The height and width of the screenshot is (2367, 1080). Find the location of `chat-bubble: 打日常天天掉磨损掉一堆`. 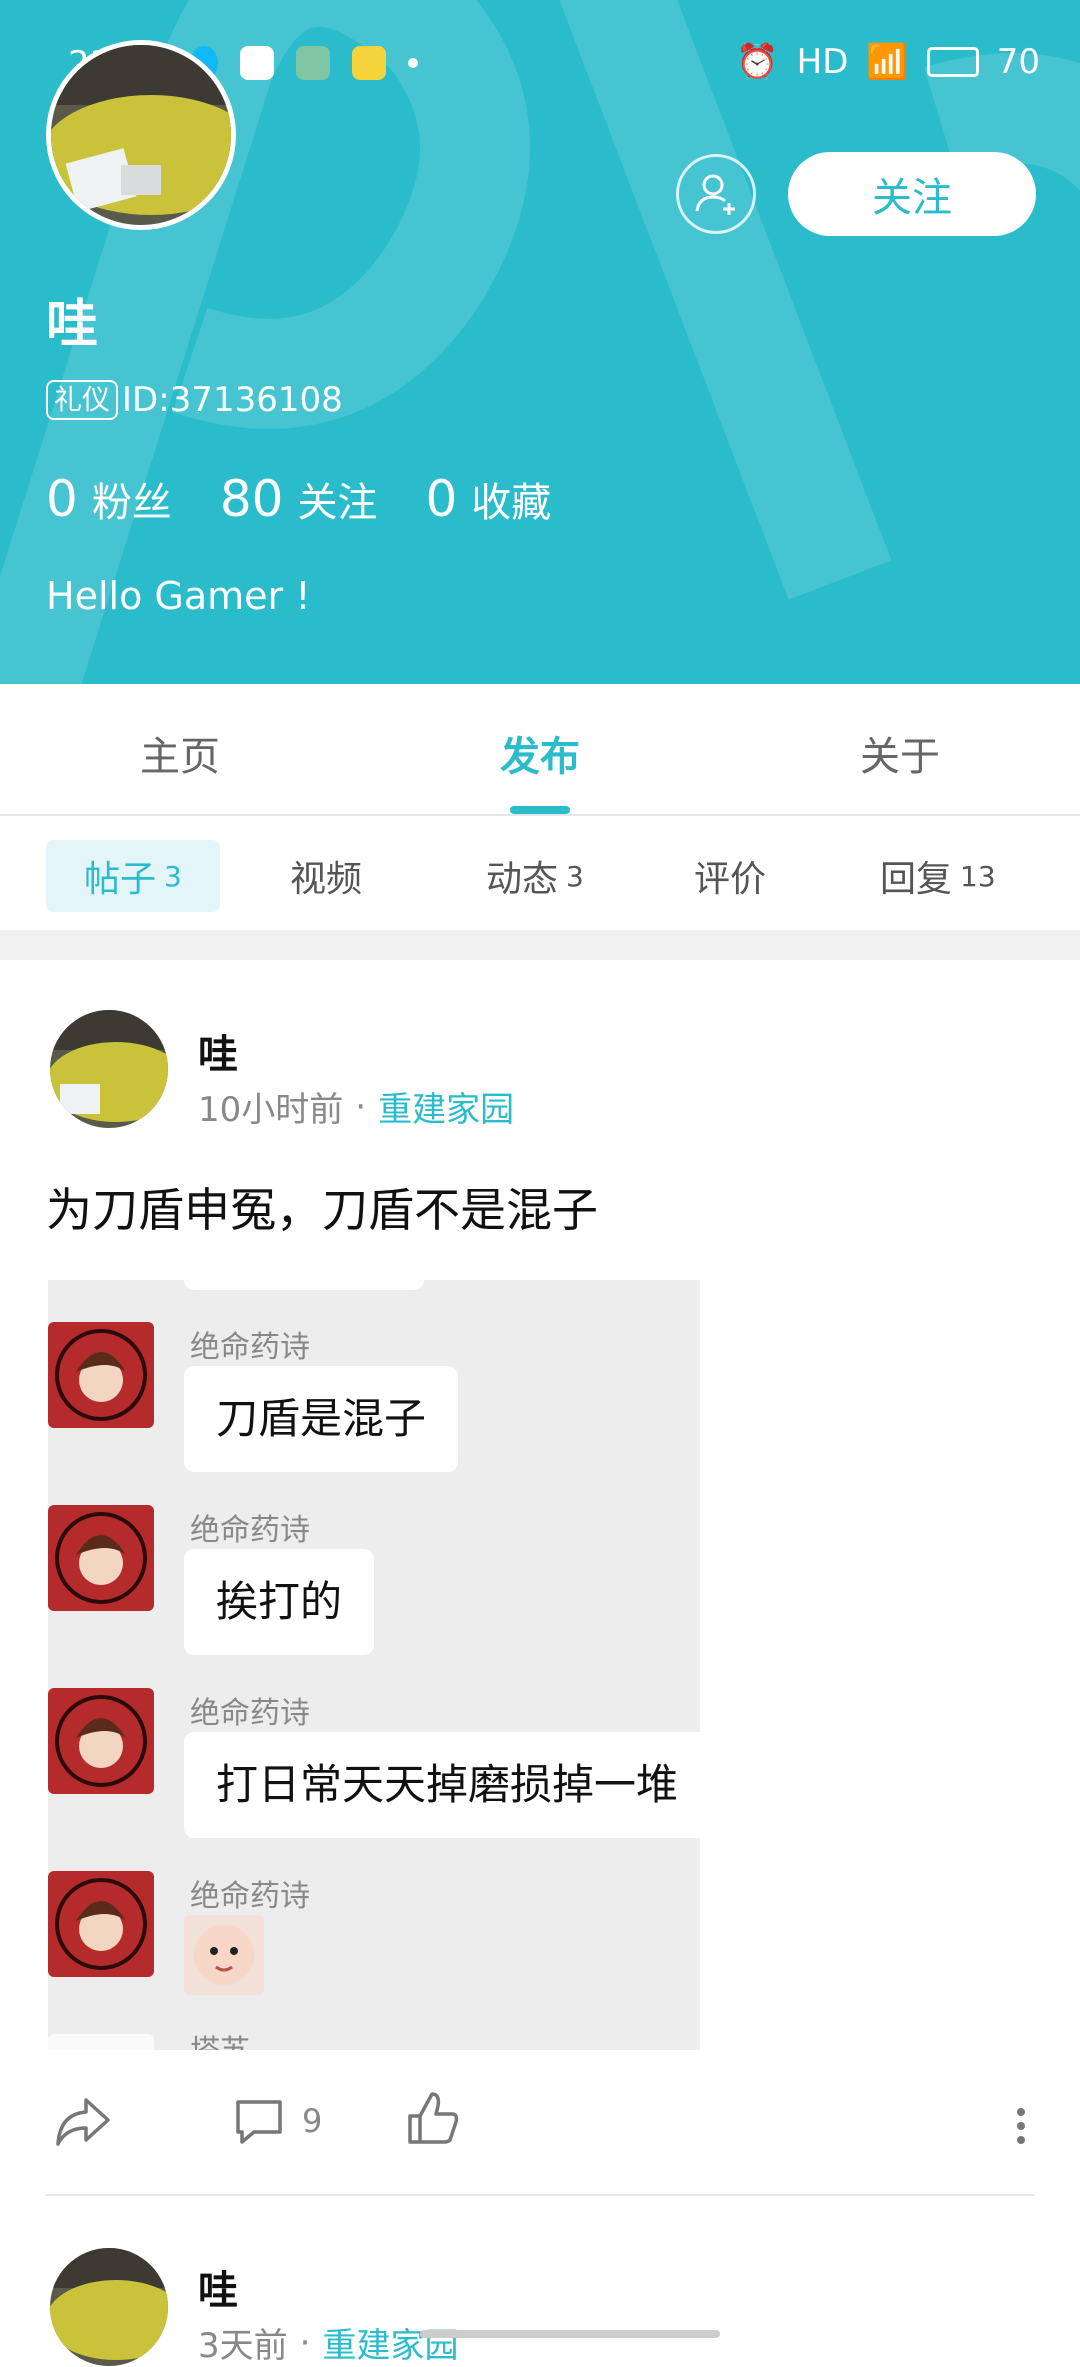

chat-bubble: 打日常天天掉磨损掉一堆 is located at coordinates (442, 1785).